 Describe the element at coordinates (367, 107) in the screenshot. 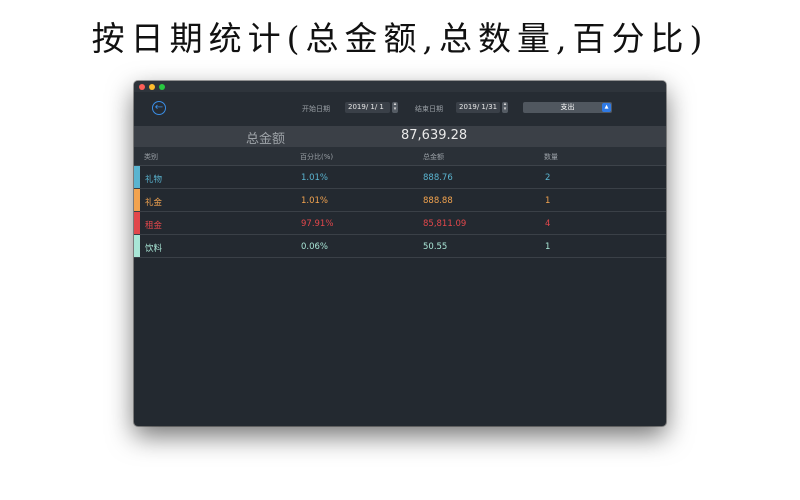

I see `start-date-field: 2019/ 1/ 1` at that location.